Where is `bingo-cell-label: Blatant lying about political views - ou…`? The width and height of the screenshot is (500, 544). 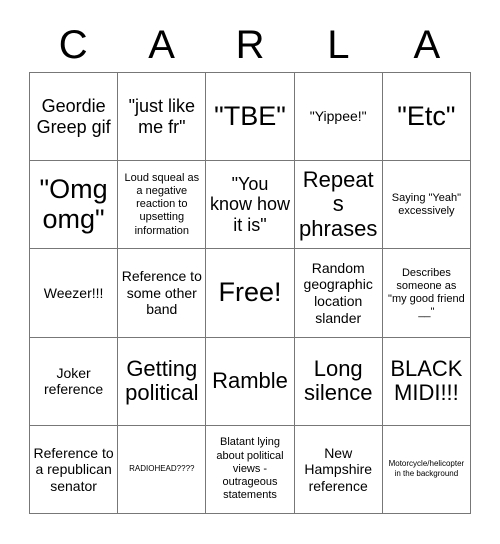
bingo-cell-label: Blatant lying about political views - ou… is located at coordinates (250, 469).